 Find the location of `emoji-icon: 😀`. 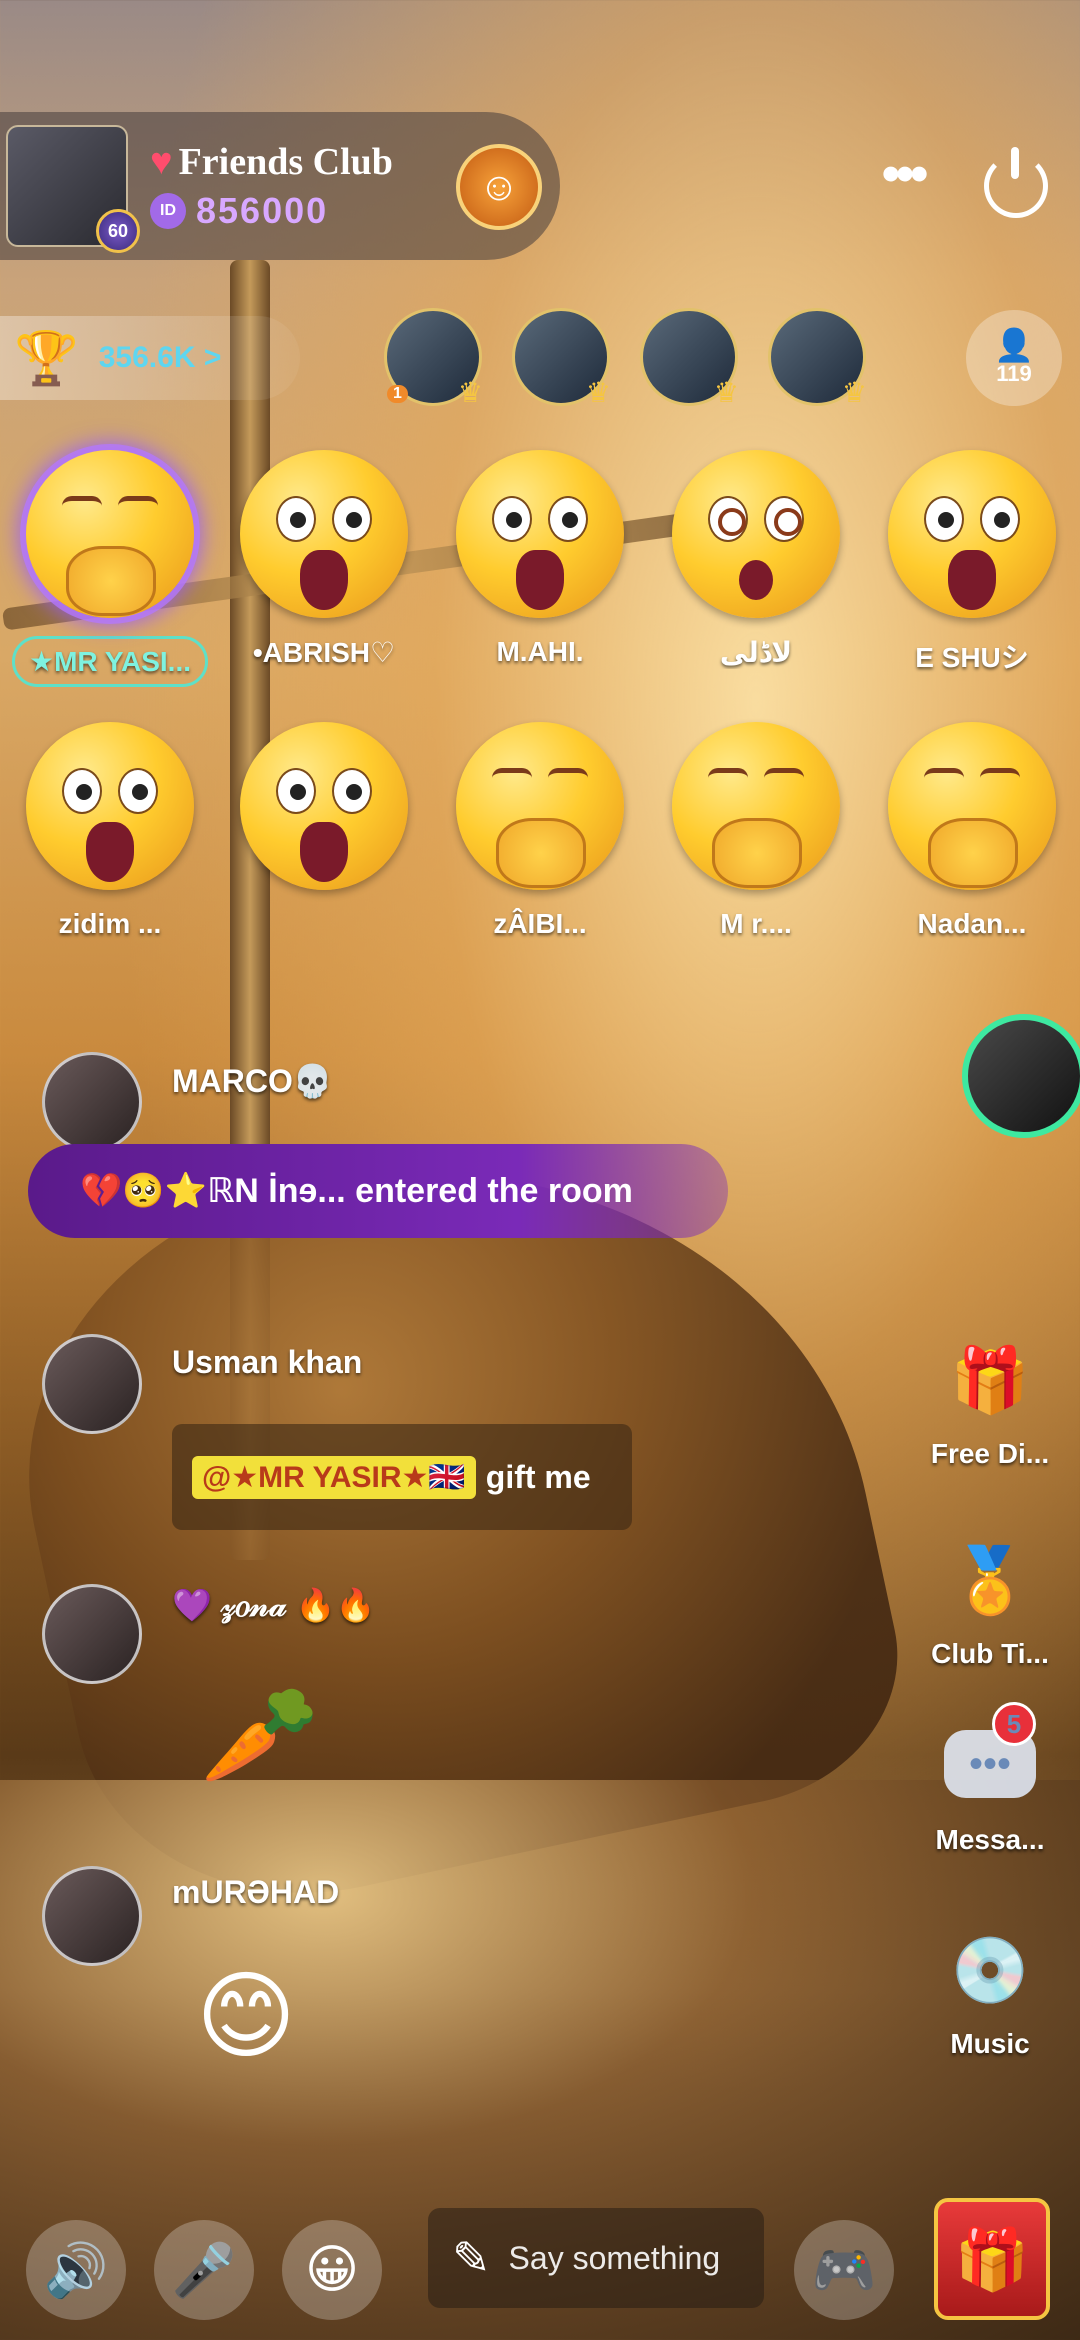

emoji-icon: 😀 is located at coordinates (332, 2270).